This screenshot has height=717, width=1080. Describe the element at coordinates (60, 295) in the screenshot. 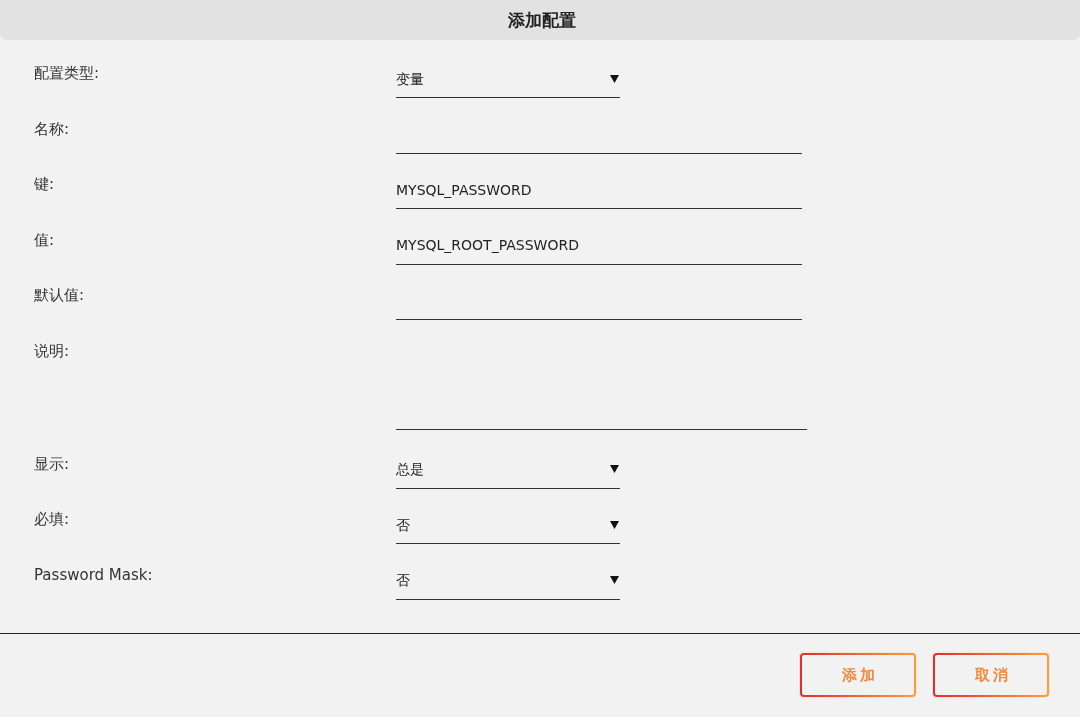

I see `field-label: 默认值:` at that location.